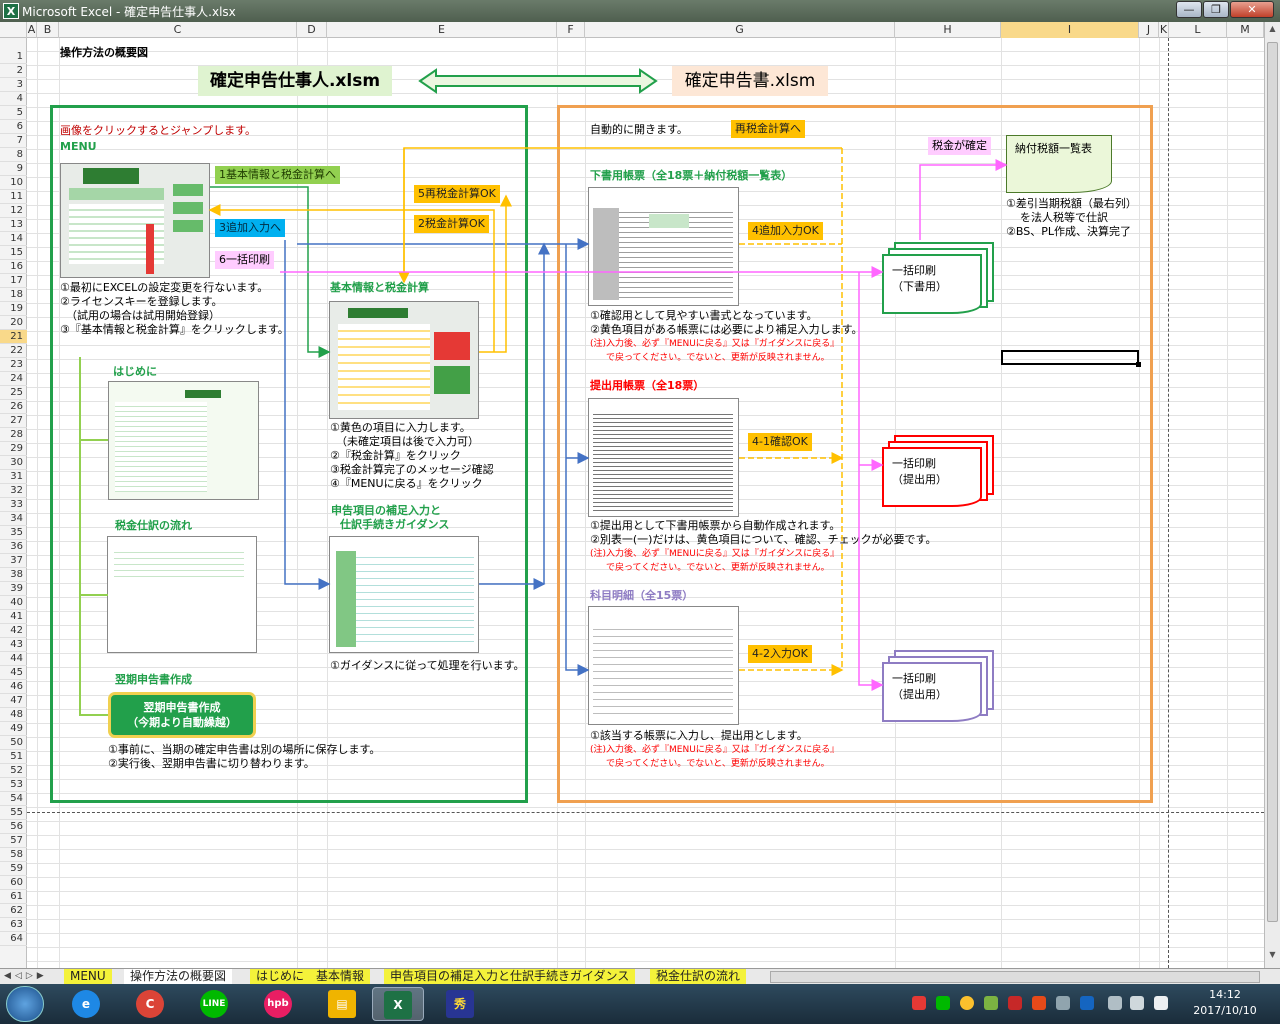  I want to click on yokki-button: 翌期申告書作成 （今期より自動繰越）, so click(182, 715).